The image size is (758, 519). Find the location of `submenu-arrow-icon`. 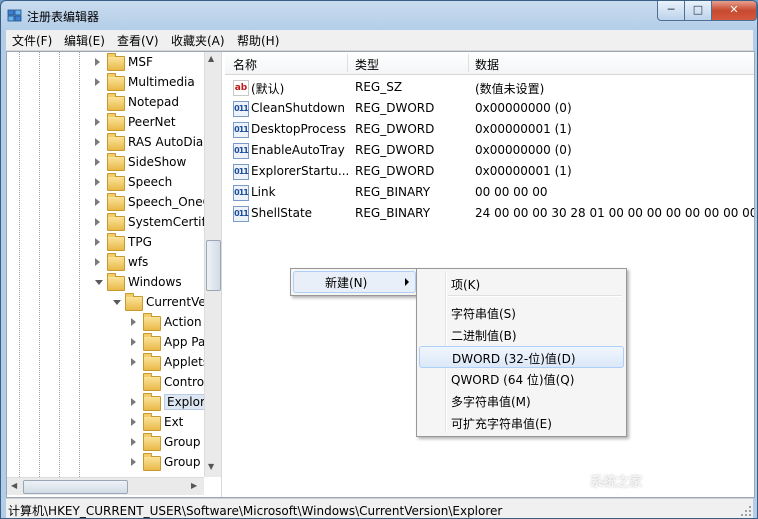

submenu-arrow-icon is located at coordinates (407, 282).